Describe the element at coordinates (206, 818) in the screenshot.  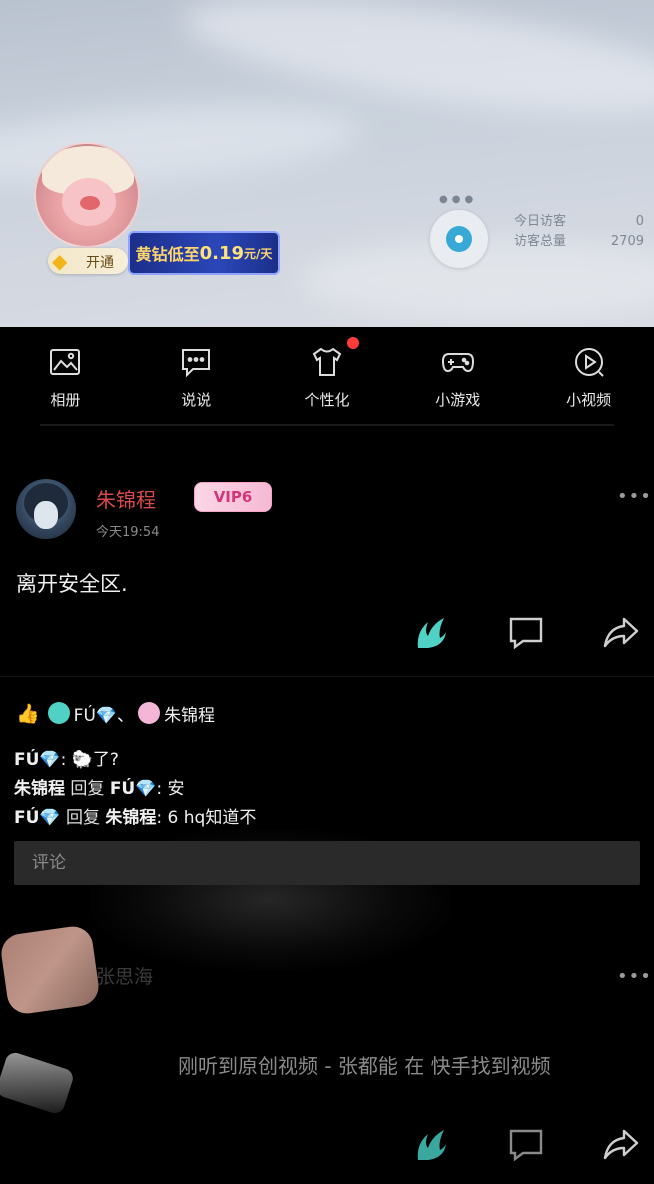
I see `comment-text: : 6 hq知道不` at that location.